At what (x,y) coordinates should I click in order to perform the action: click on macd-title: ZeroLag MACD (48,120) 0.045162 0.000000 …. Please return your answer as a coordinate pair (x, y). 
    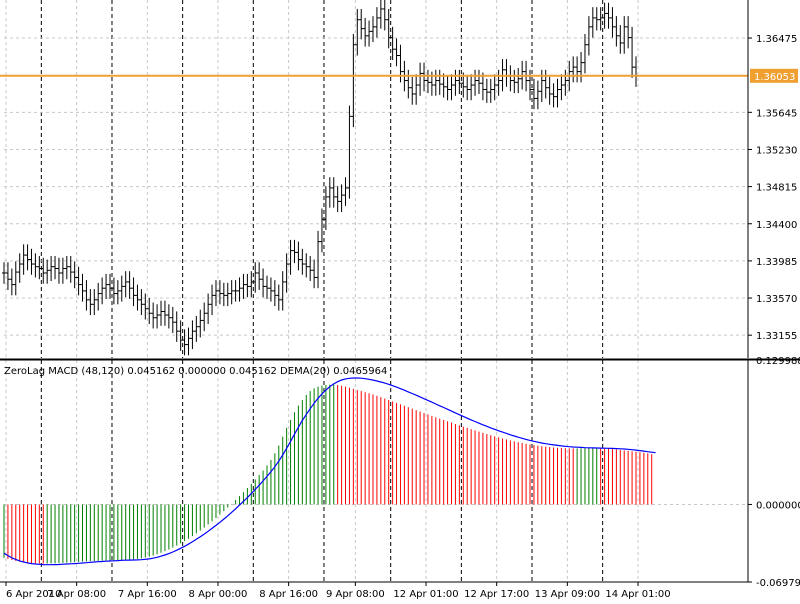
    Looking at the image, I should click on (195, 371).